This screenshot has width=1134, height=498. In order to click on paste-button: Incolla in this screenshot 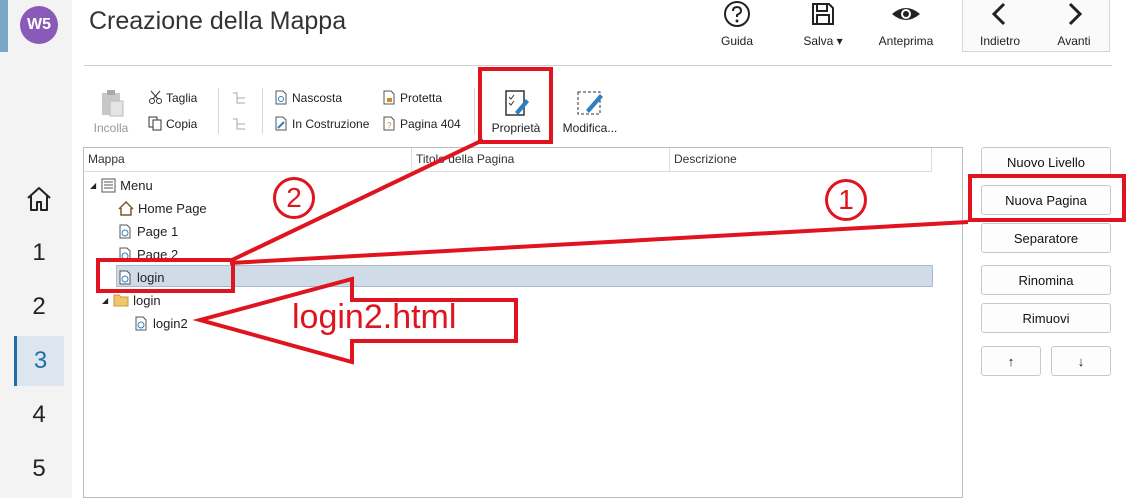, I will do `click(111, 111)`.